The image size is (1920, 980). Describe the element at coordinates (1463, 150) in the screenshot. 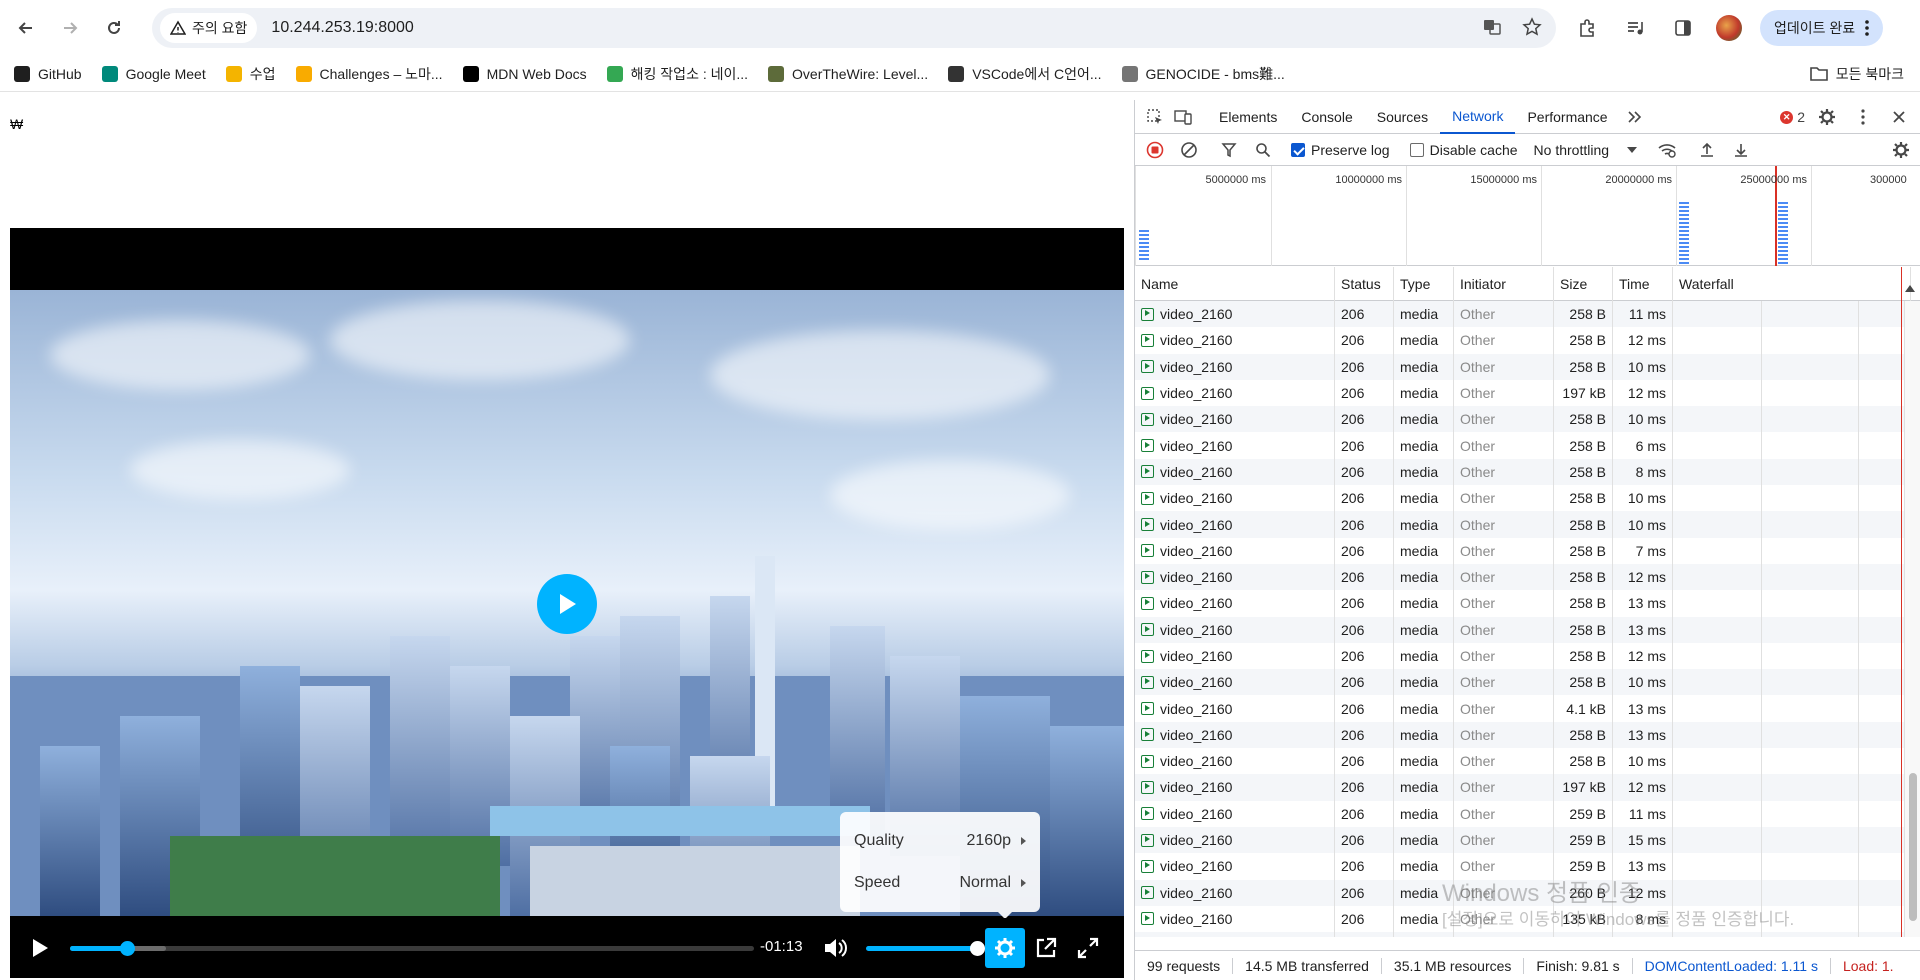

I see `disable-cache-checkbox: Disable cache` at that location.